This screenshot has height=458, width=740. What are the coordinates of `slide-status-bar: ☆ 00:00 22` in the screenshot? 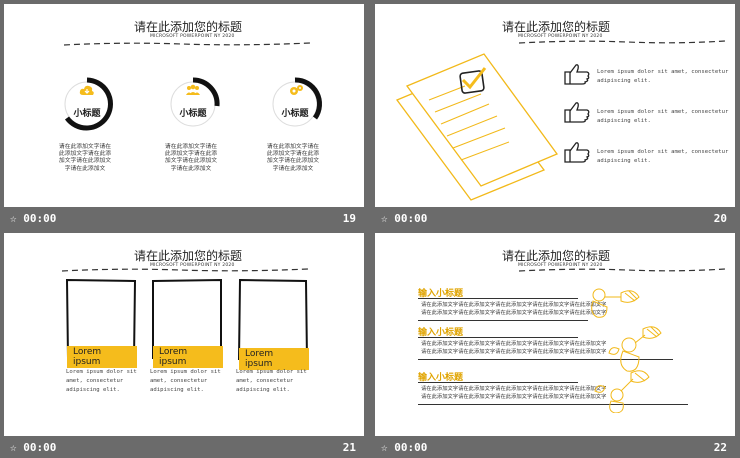 It's located at (555, 448).